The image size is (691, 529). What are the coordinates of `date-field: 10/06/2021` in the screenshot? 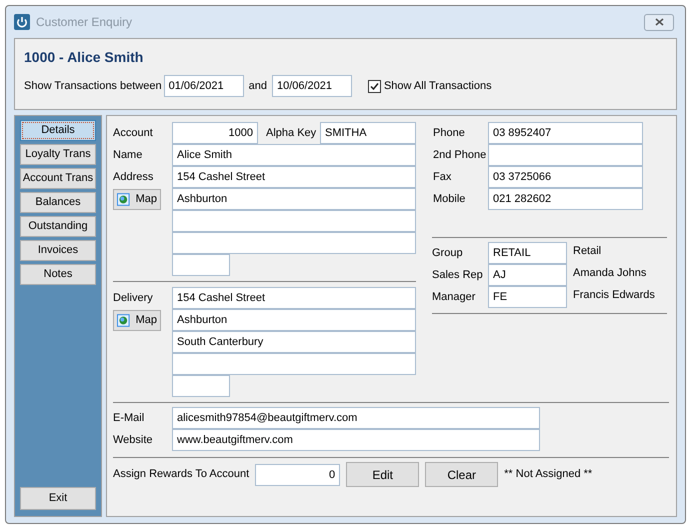 It's located at (312, 86).